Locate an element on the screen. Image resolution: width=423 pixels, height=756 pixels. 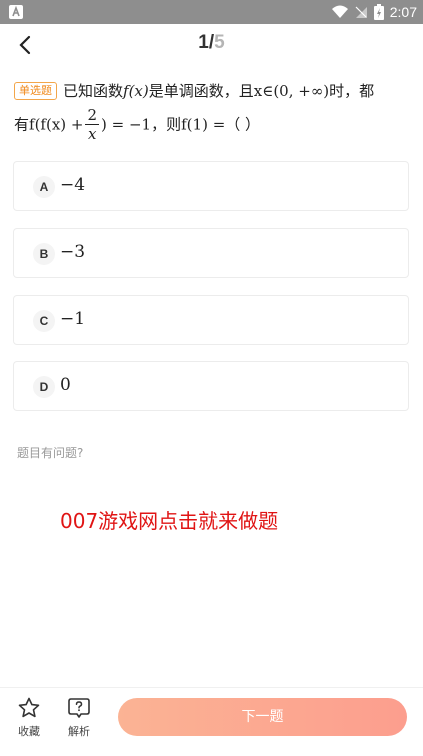
math-fraction: 2x is located at coordinates (92, 124).